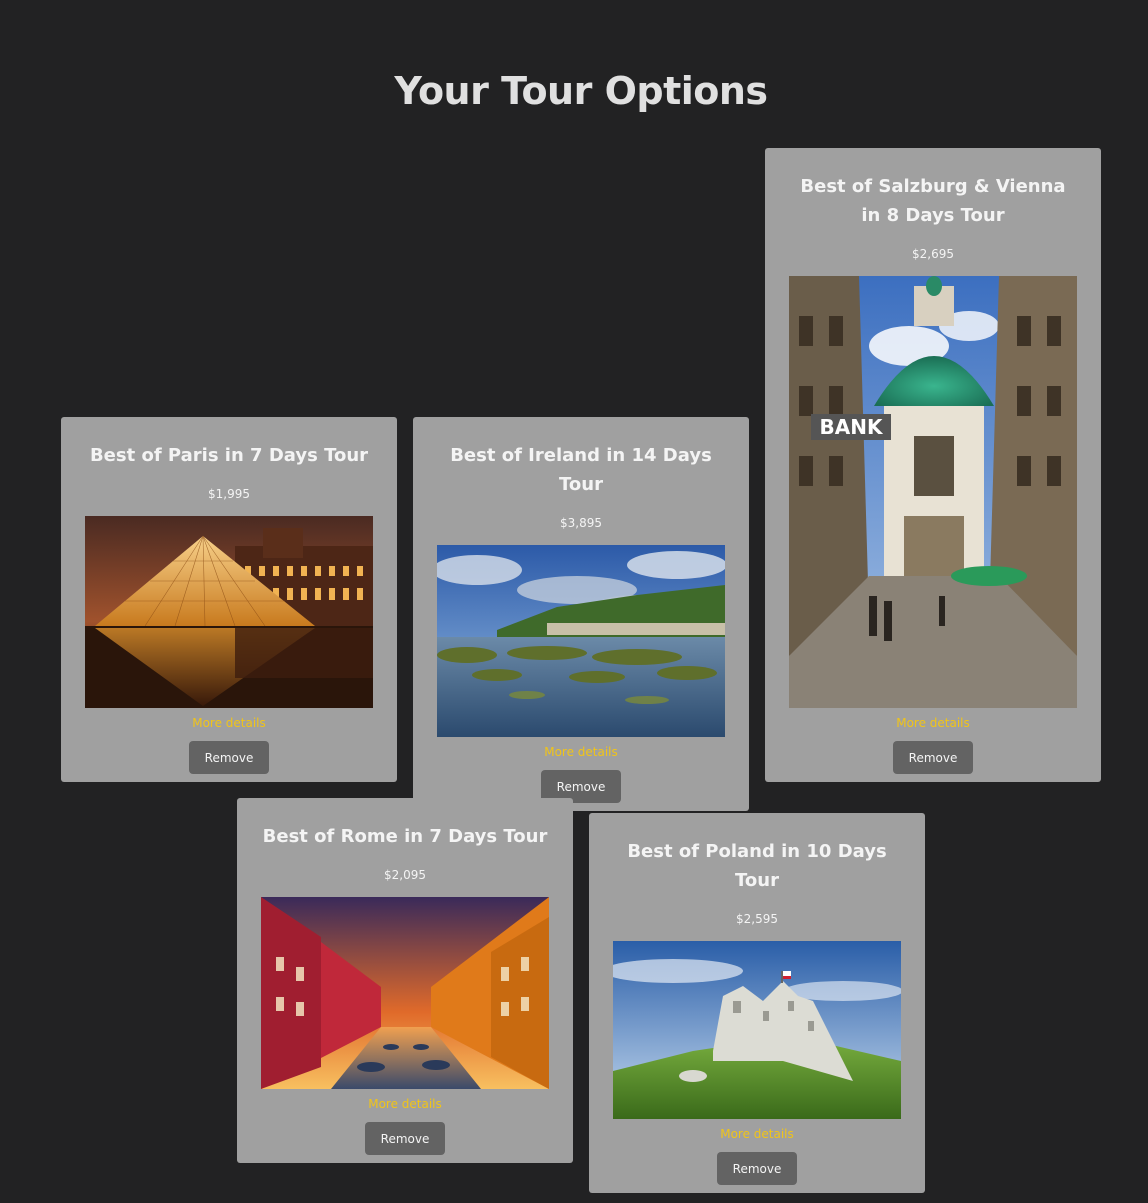  Describe the element at coordinates (405, 836) in the screenshot. I see `tour-title: Best of Rome in 7 Days Tour` at that location.